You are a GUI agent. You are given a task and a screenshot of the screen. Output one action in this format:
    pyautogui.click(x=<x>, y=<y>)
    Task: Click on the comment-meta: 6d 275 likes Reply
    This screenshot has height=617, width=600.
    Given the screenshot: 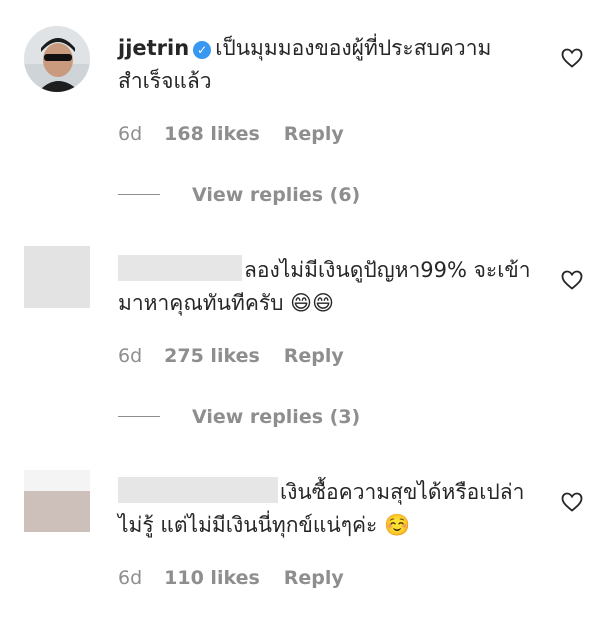 What is the action you would take?
    pyautogui.click(x=231, y=356)
    